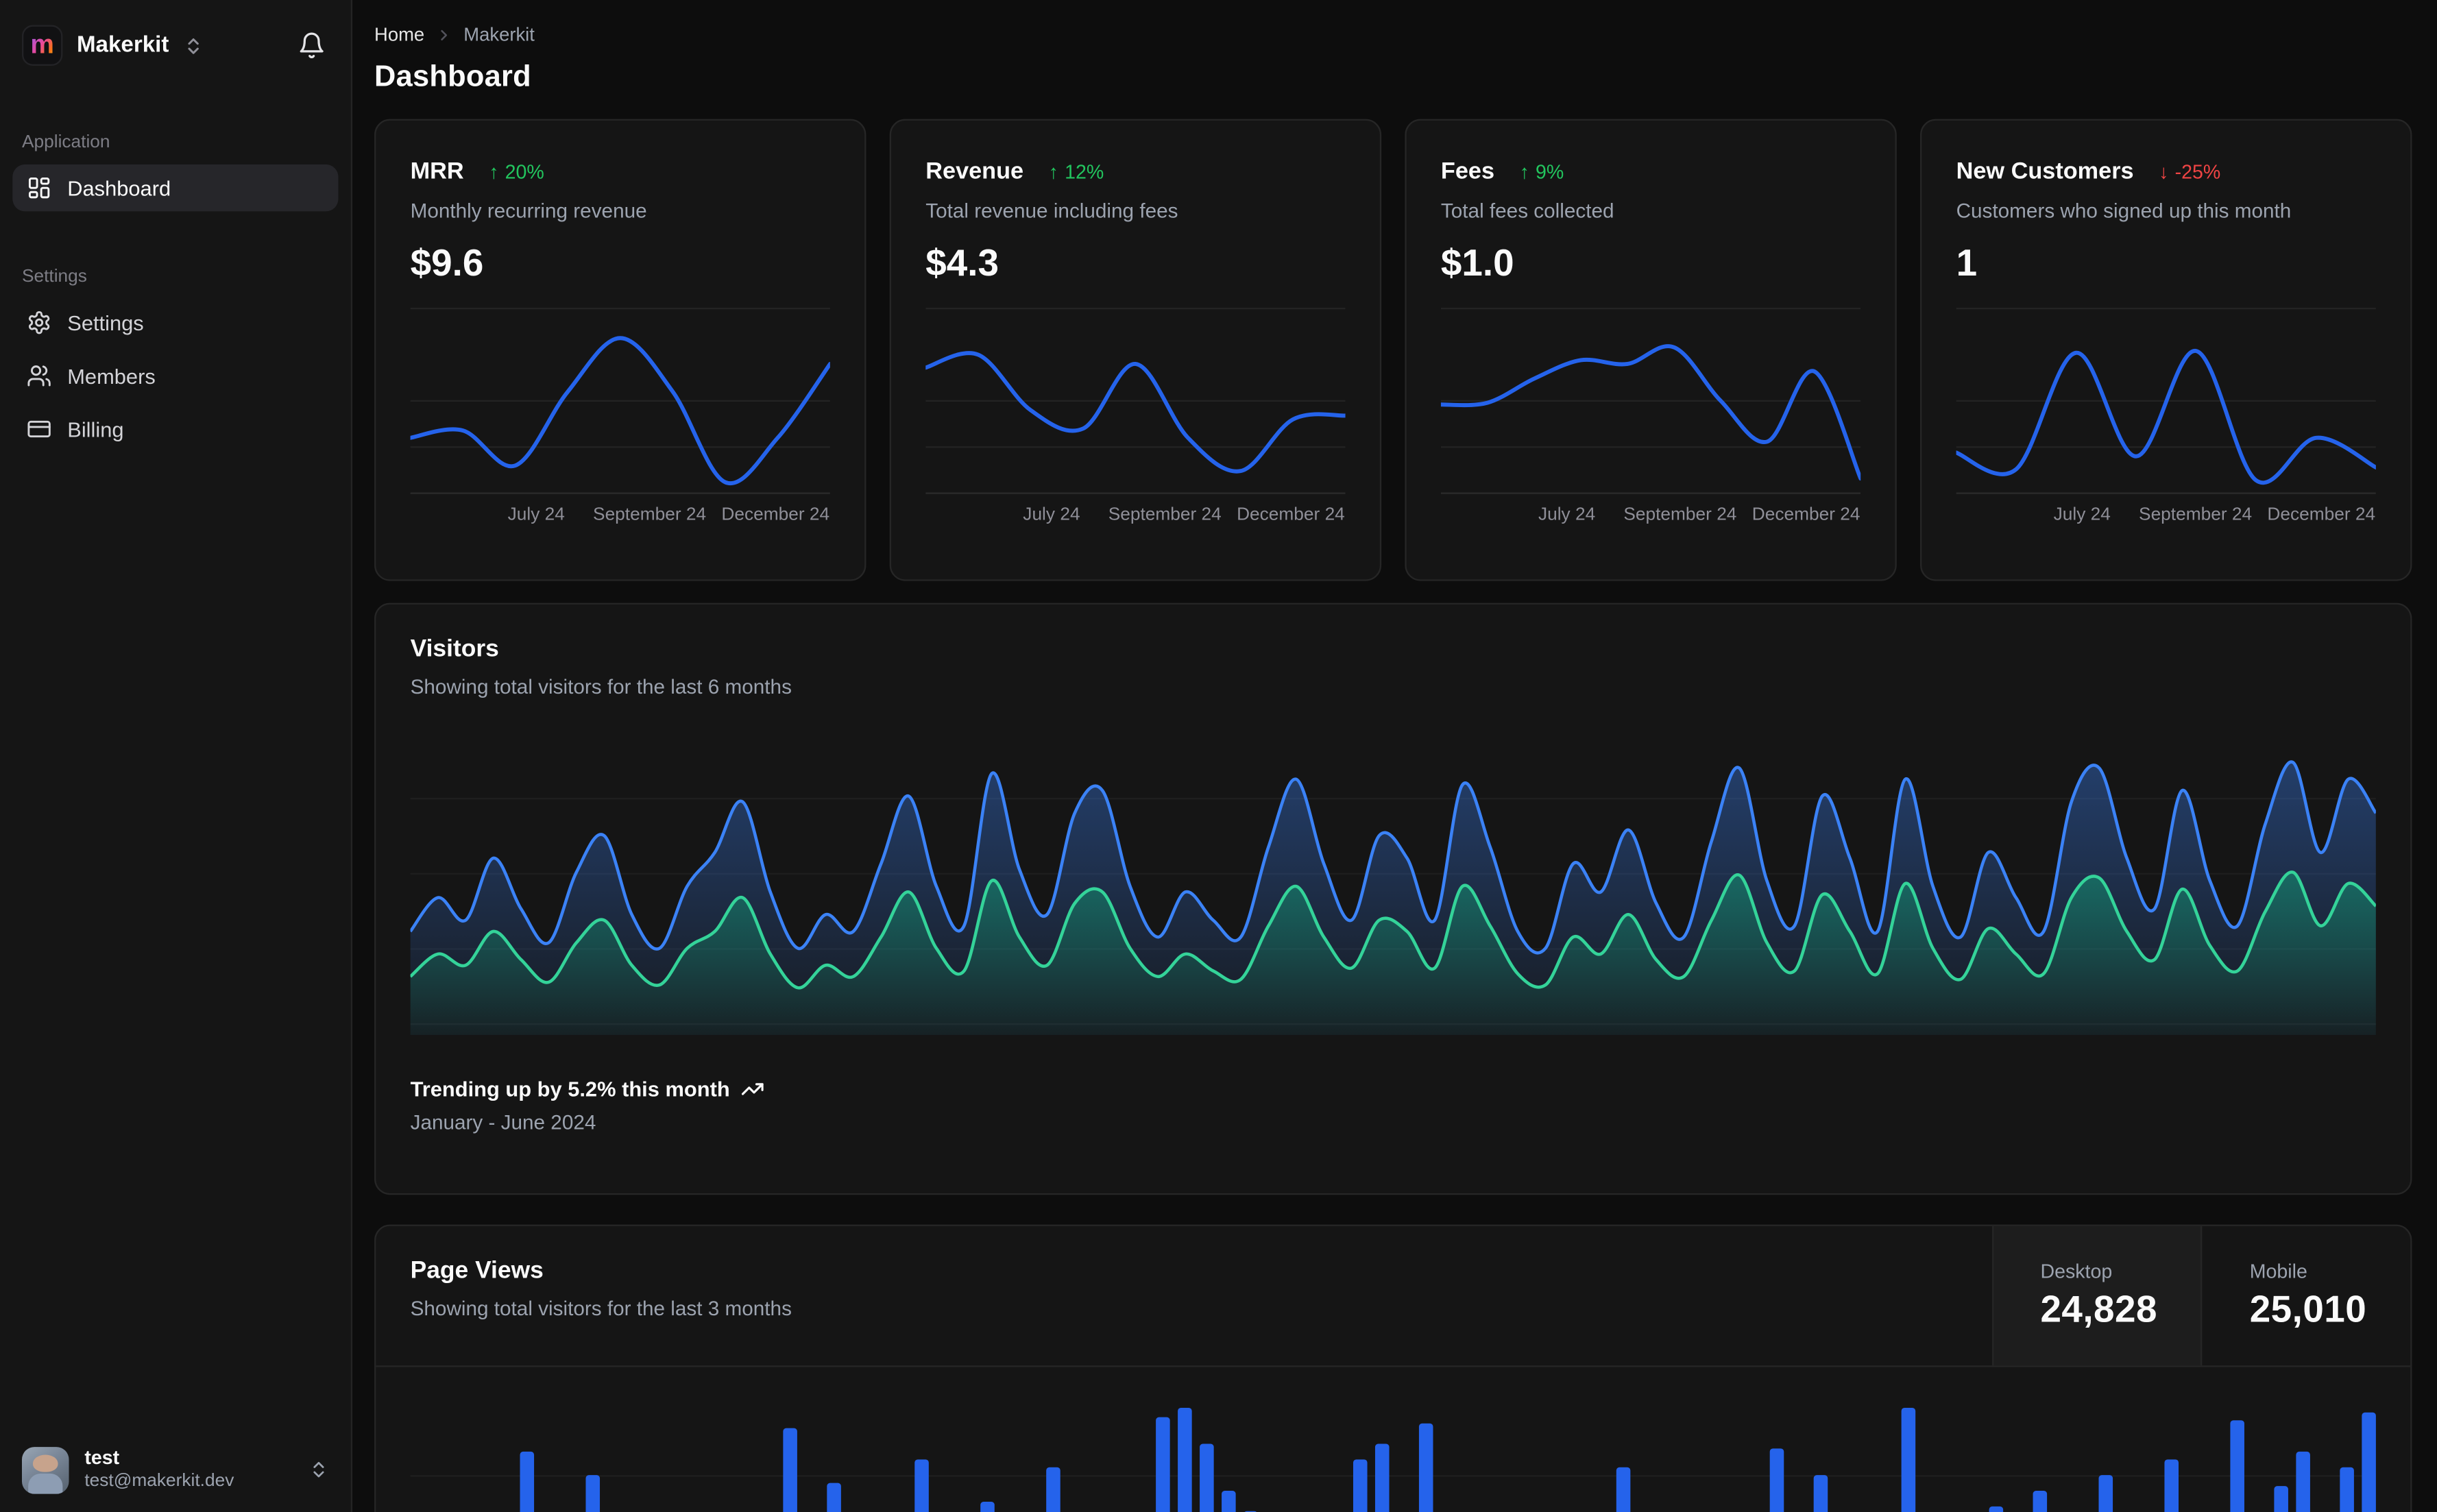 The width and height of the screenshot is (2437, 1512). I want to click on pageviews-toggle-mobile: Mobile 25,010, so click(2305, 1296).